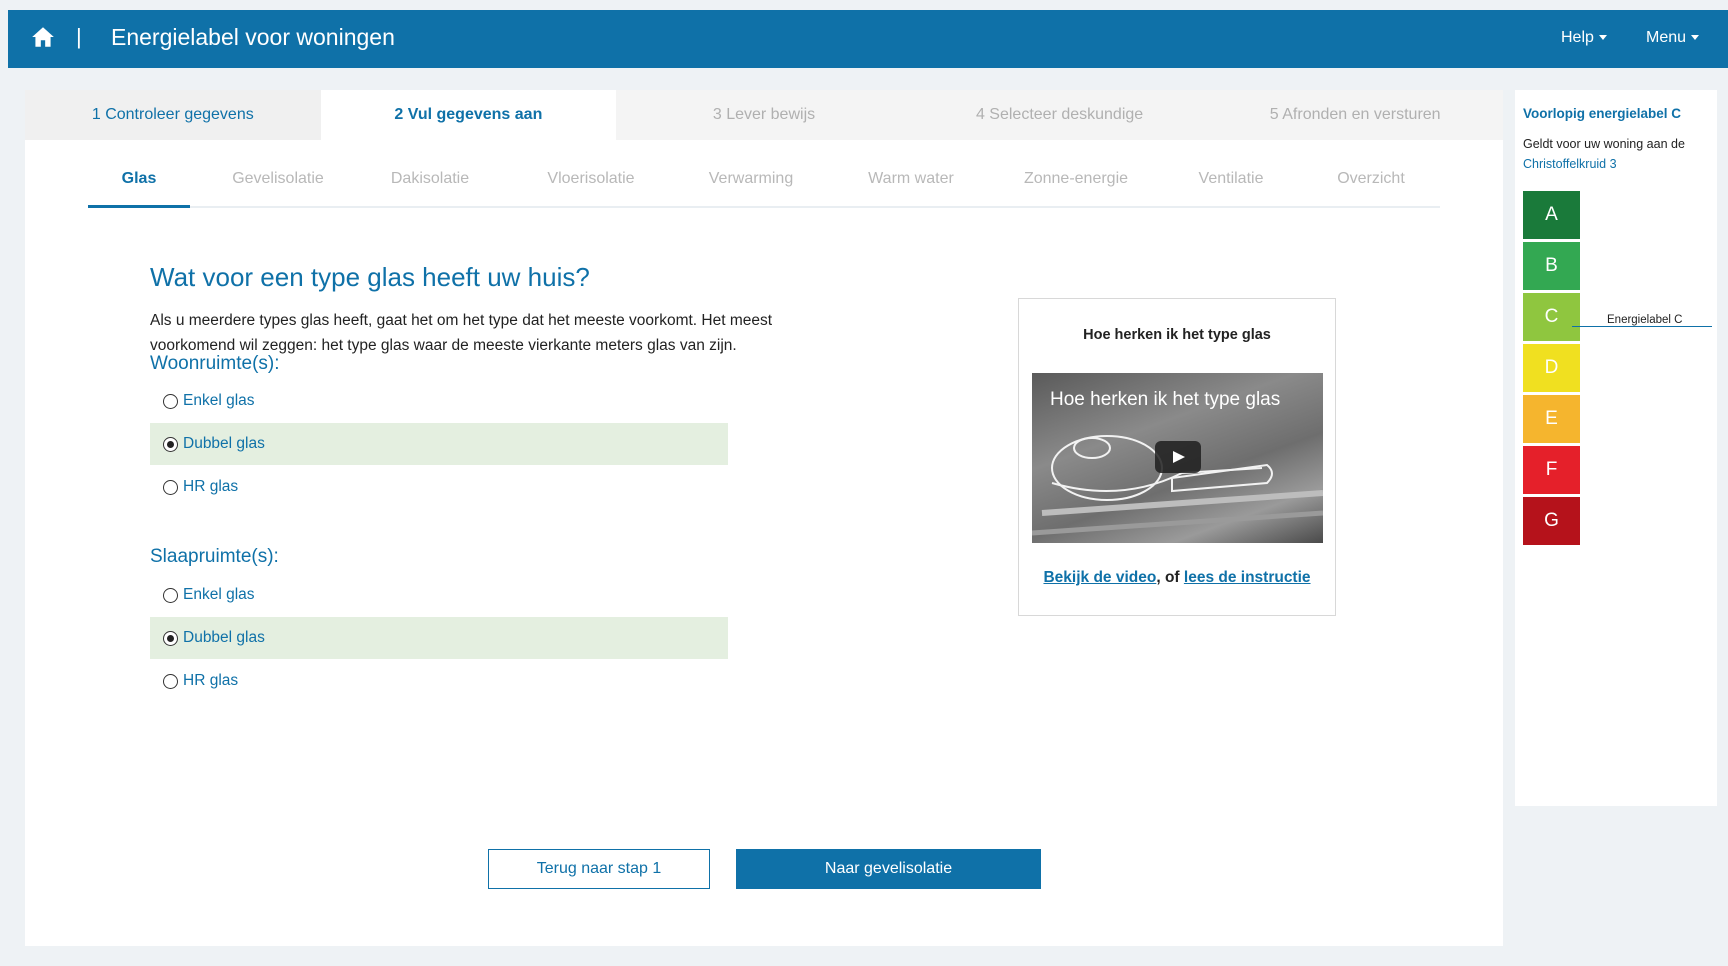  What do you see at coordinates (439, 487) in the screenshot?
I see `woon-option-hr-glas: HR glas` at bounding box center [439, 487].